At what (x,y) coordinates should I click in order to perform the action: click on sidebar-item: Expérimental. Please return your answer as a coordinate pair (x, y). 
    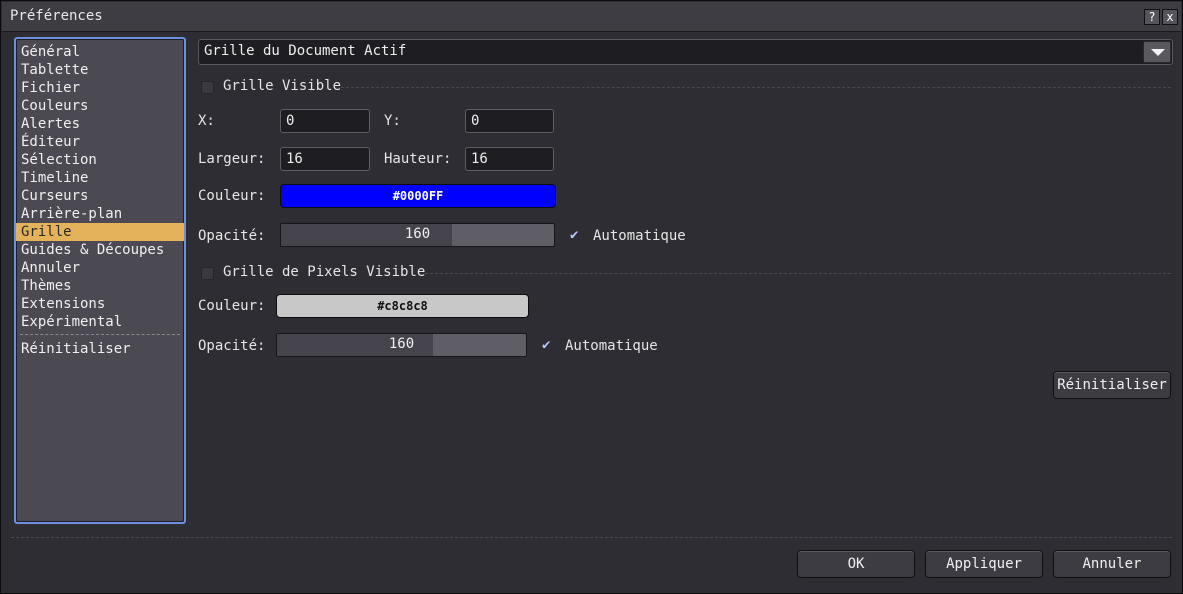
    Looking at the image, I should click on (100, 322).